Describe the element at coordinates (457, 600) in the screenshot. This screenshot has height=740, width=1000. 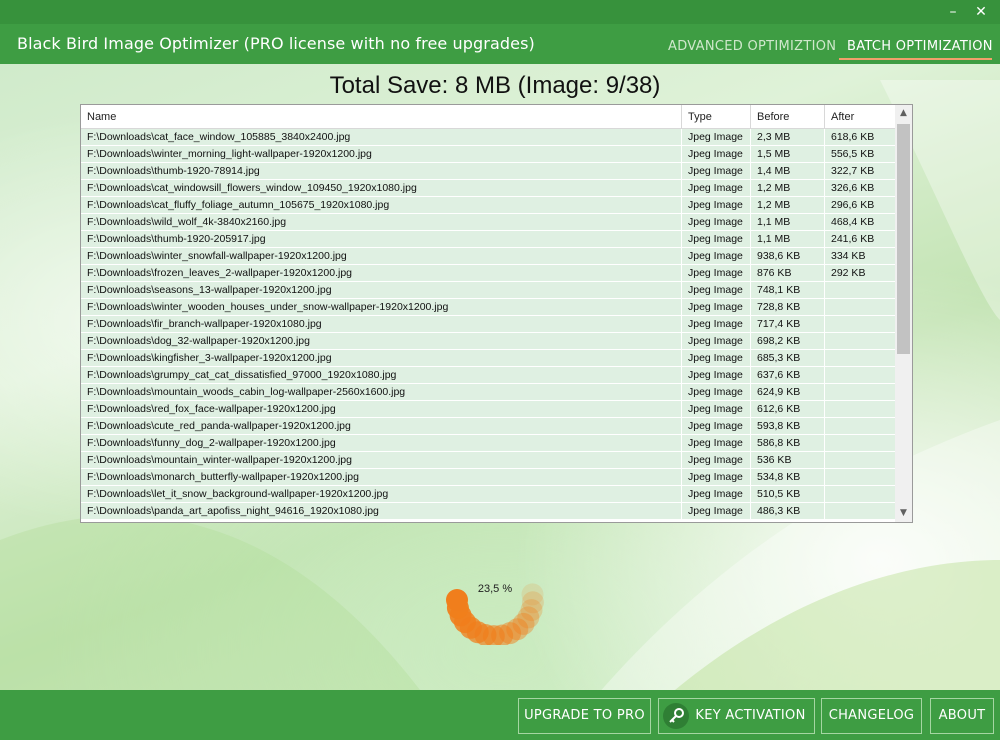
I see `spinner-dot` at that location.